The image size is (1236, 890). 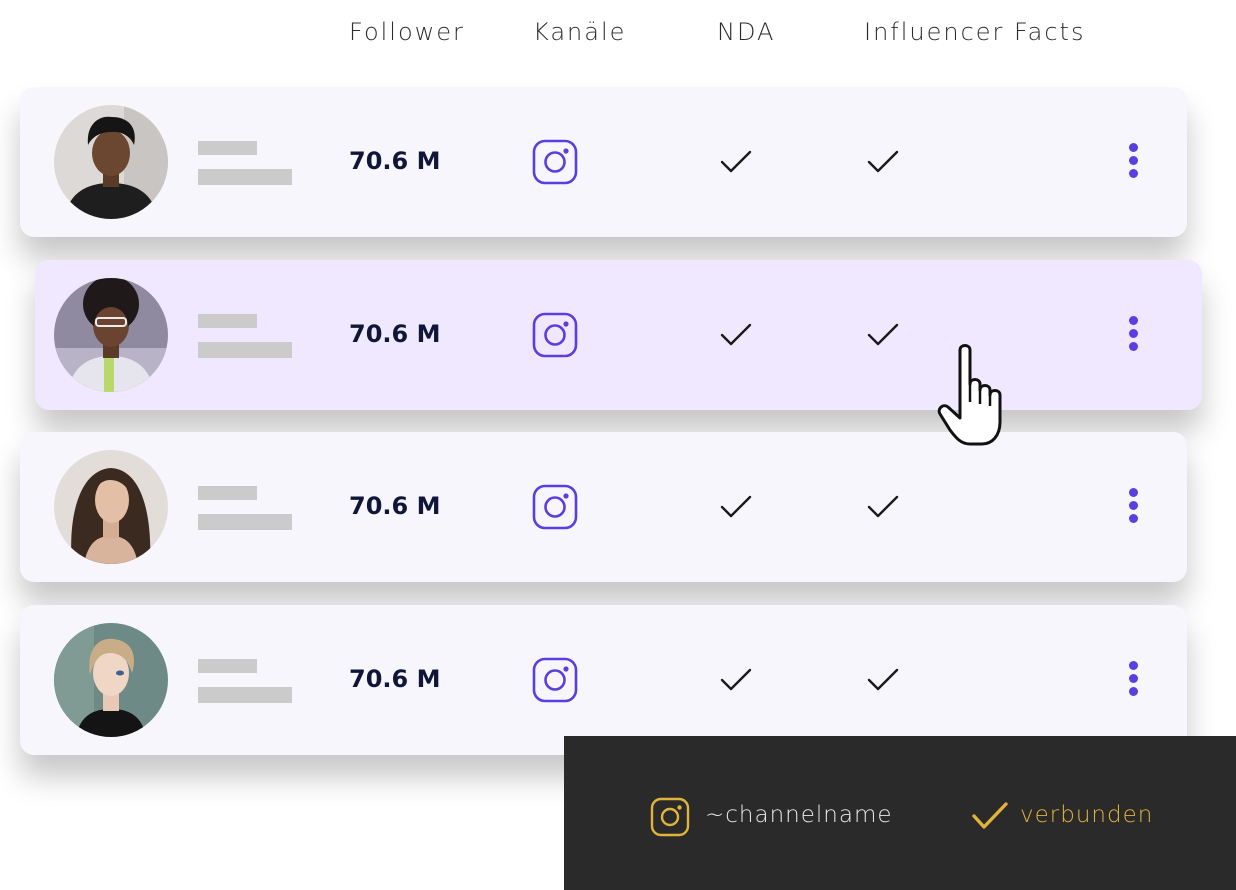 What do you see at coordinates (799, 815) in the screenshot?
I see `channel-name: ~channelname` at bounding box center [799, 815].